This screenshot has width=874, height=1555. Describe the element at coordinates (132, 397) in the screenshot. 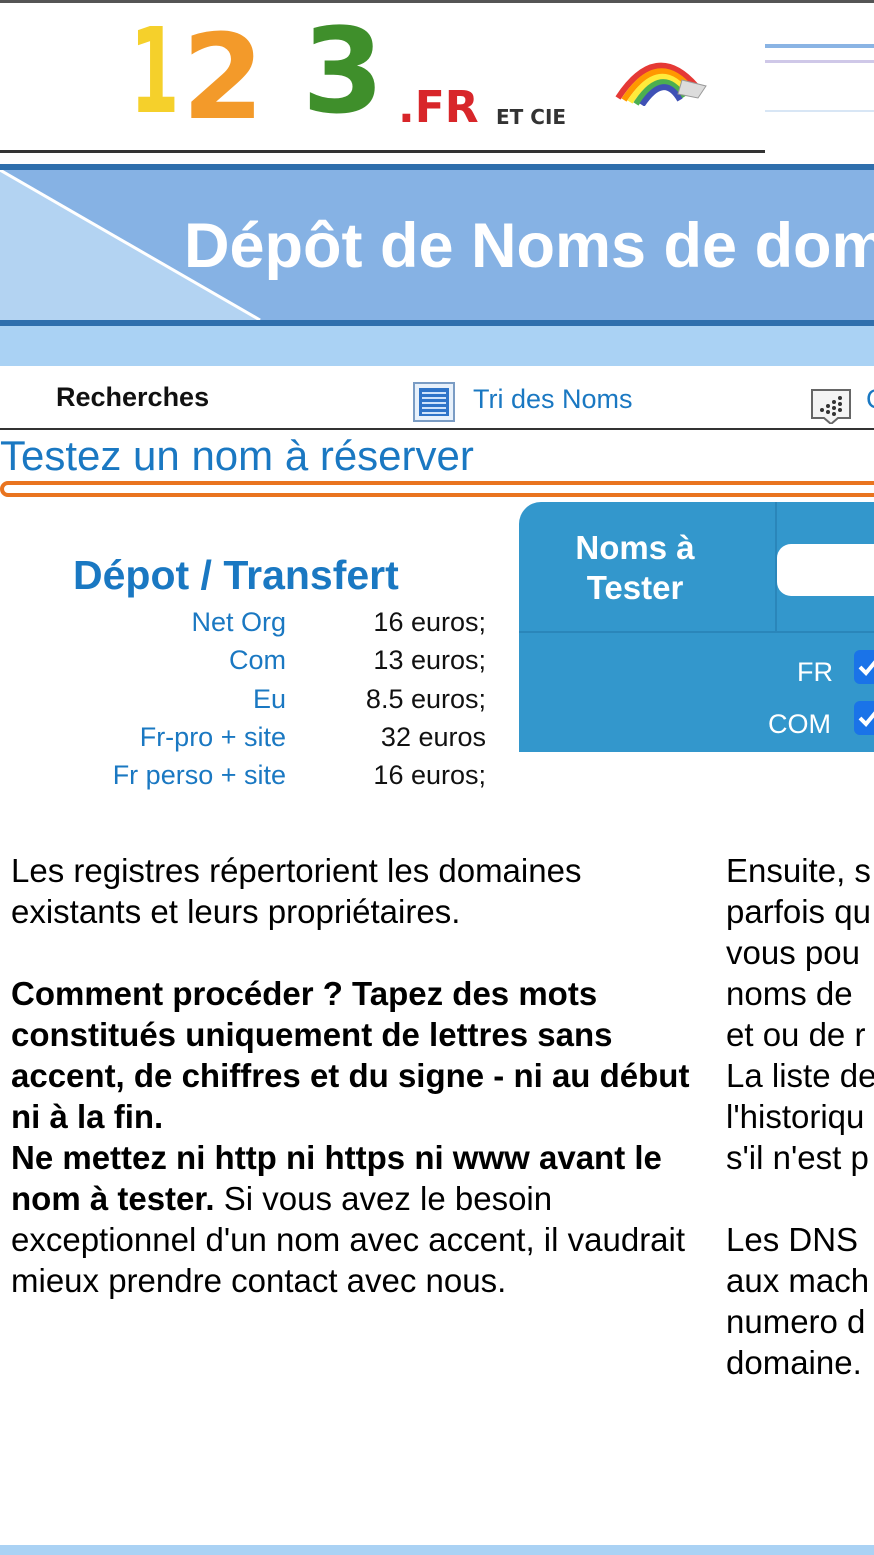

I see `nav-recherches: Recherches` at that location.